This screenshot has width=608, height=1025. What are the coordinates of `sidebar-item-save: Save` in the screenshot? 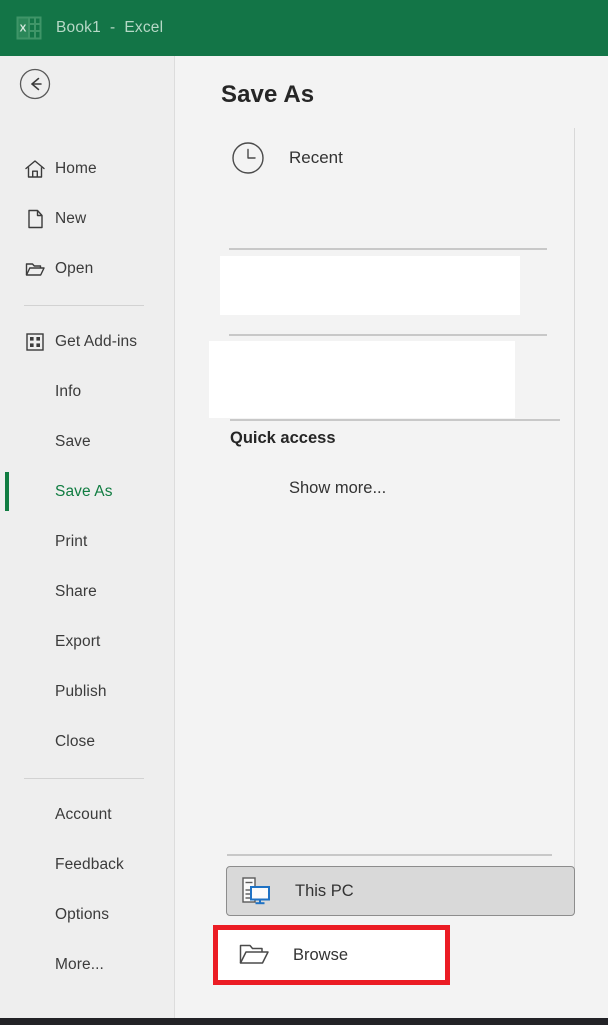 It's located at (87, 442).